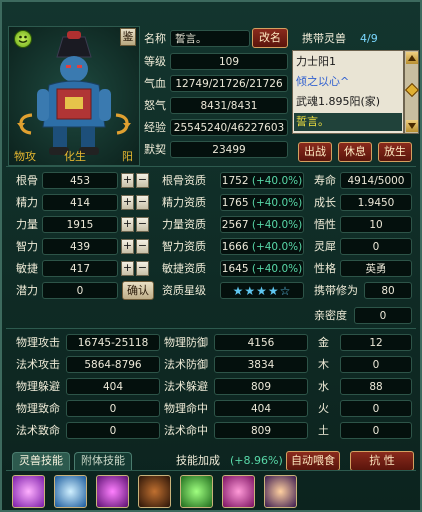 The width and height of the screenshot is (422, 512). What do you see at coordinates (376, 342) in the screenshot?
I see `element-value: 12` at bounding box center [376, 342].